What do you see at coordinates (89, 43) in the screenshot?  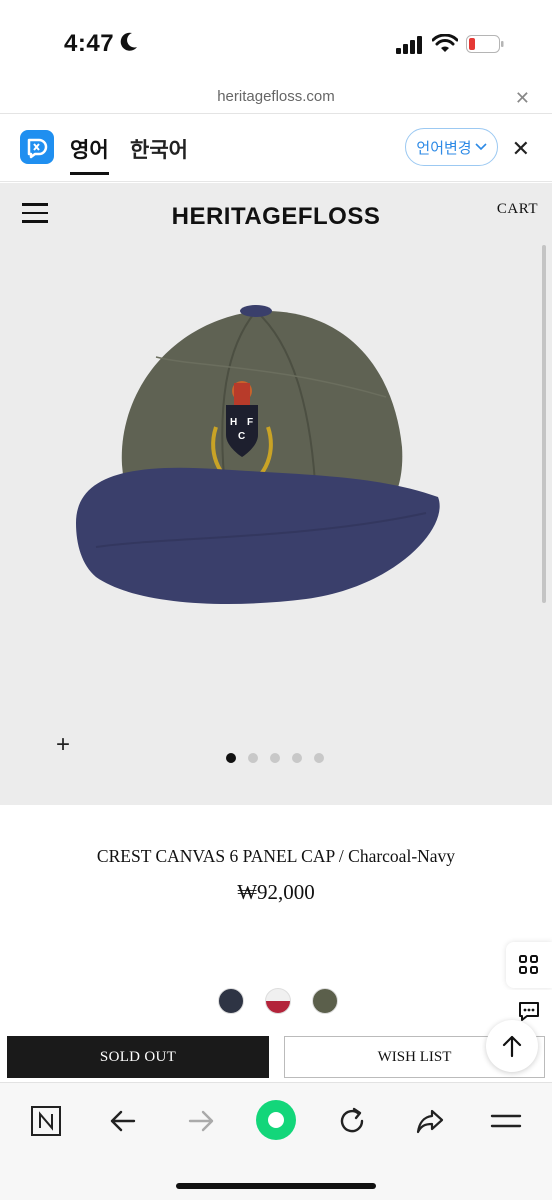 I see `status-time: 4:47` at bounding box center [89, 43].